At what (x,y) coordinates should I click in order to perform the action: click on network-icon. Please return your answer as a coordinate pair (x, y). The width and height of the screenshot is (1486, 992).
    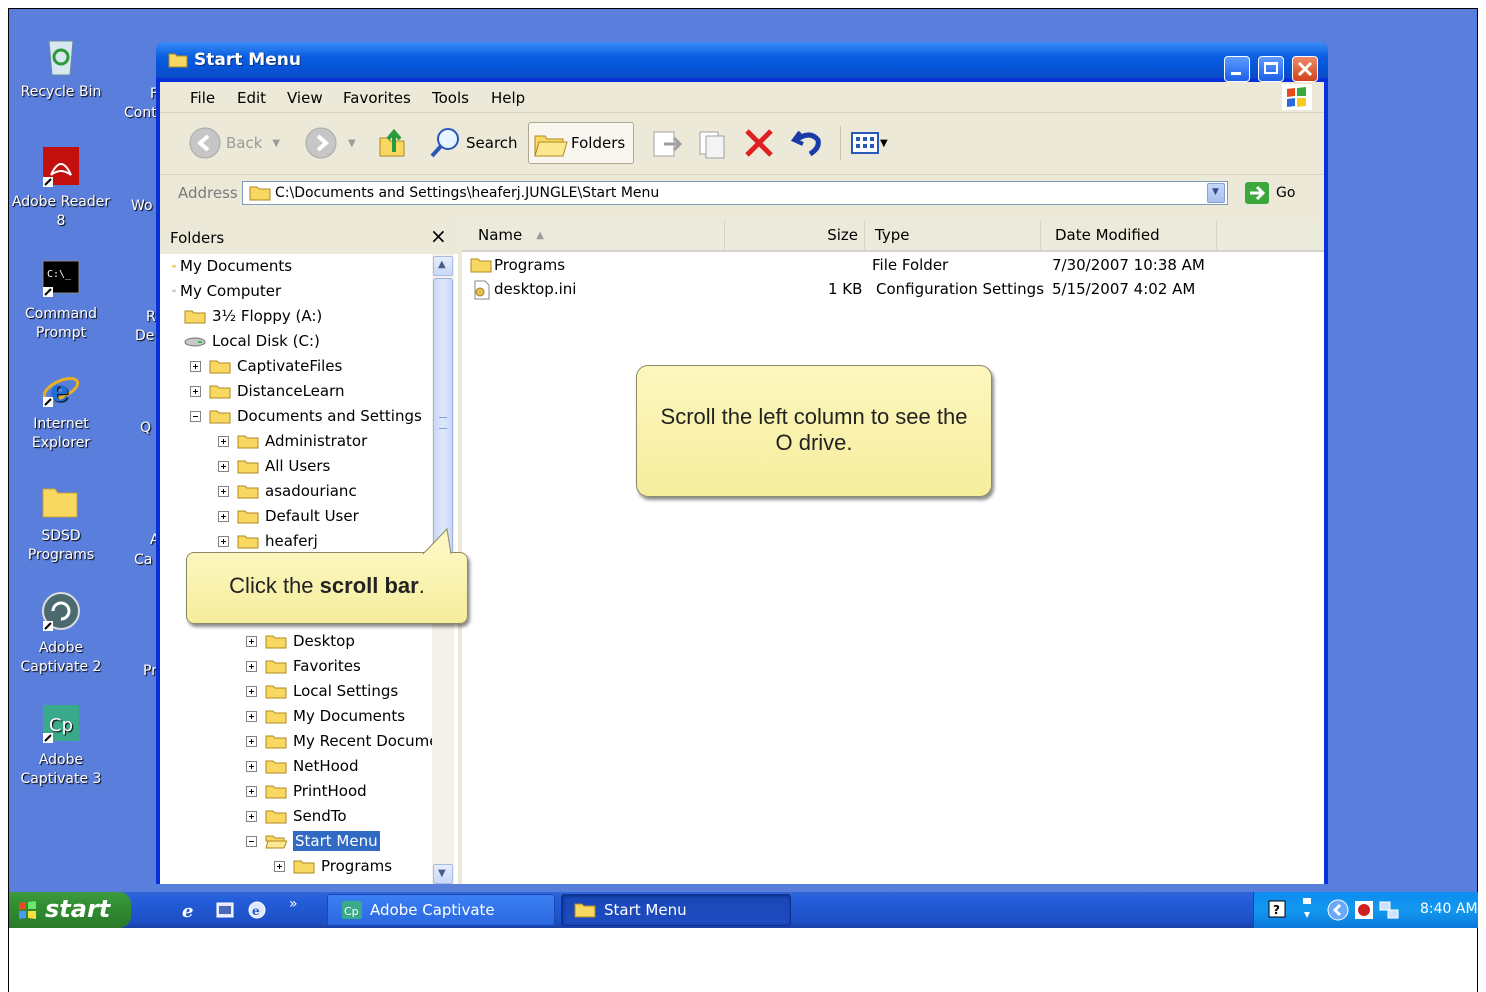
    Looking at the image, I should click on (1389, 910).